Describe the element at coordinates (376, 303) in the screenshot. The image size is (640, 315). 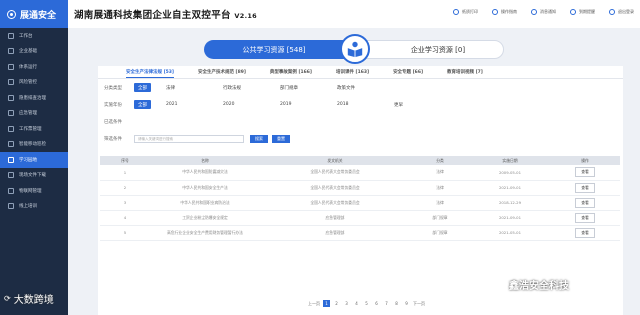
I see `pager-page: 6` at that location.